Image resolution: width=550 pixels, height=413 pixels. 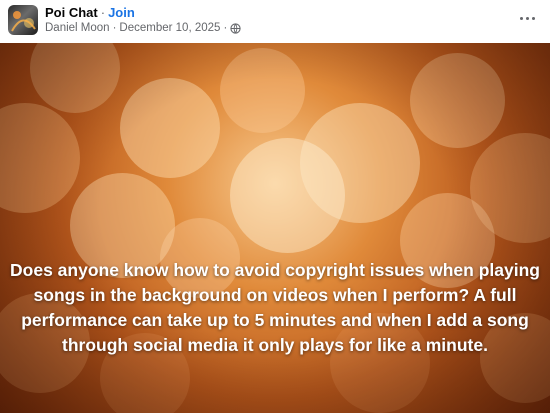 I want to click on post-date: December 10, 2025, so click(x=169, y=28).